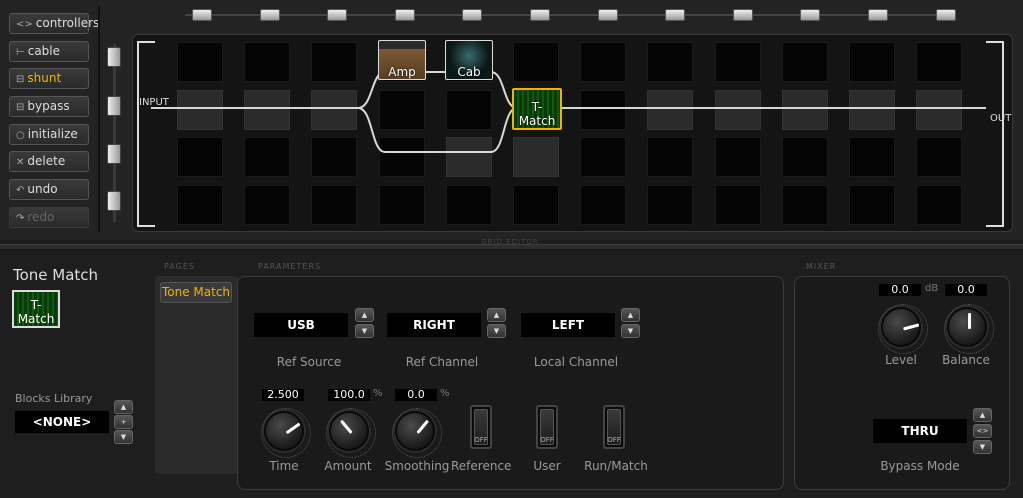 The width and height of the screenshot is (1023, 498). What do you see at coordinates (481, 466) in the screenshot?
I see `reference-label: Reference` at bounding box center [481, 466].